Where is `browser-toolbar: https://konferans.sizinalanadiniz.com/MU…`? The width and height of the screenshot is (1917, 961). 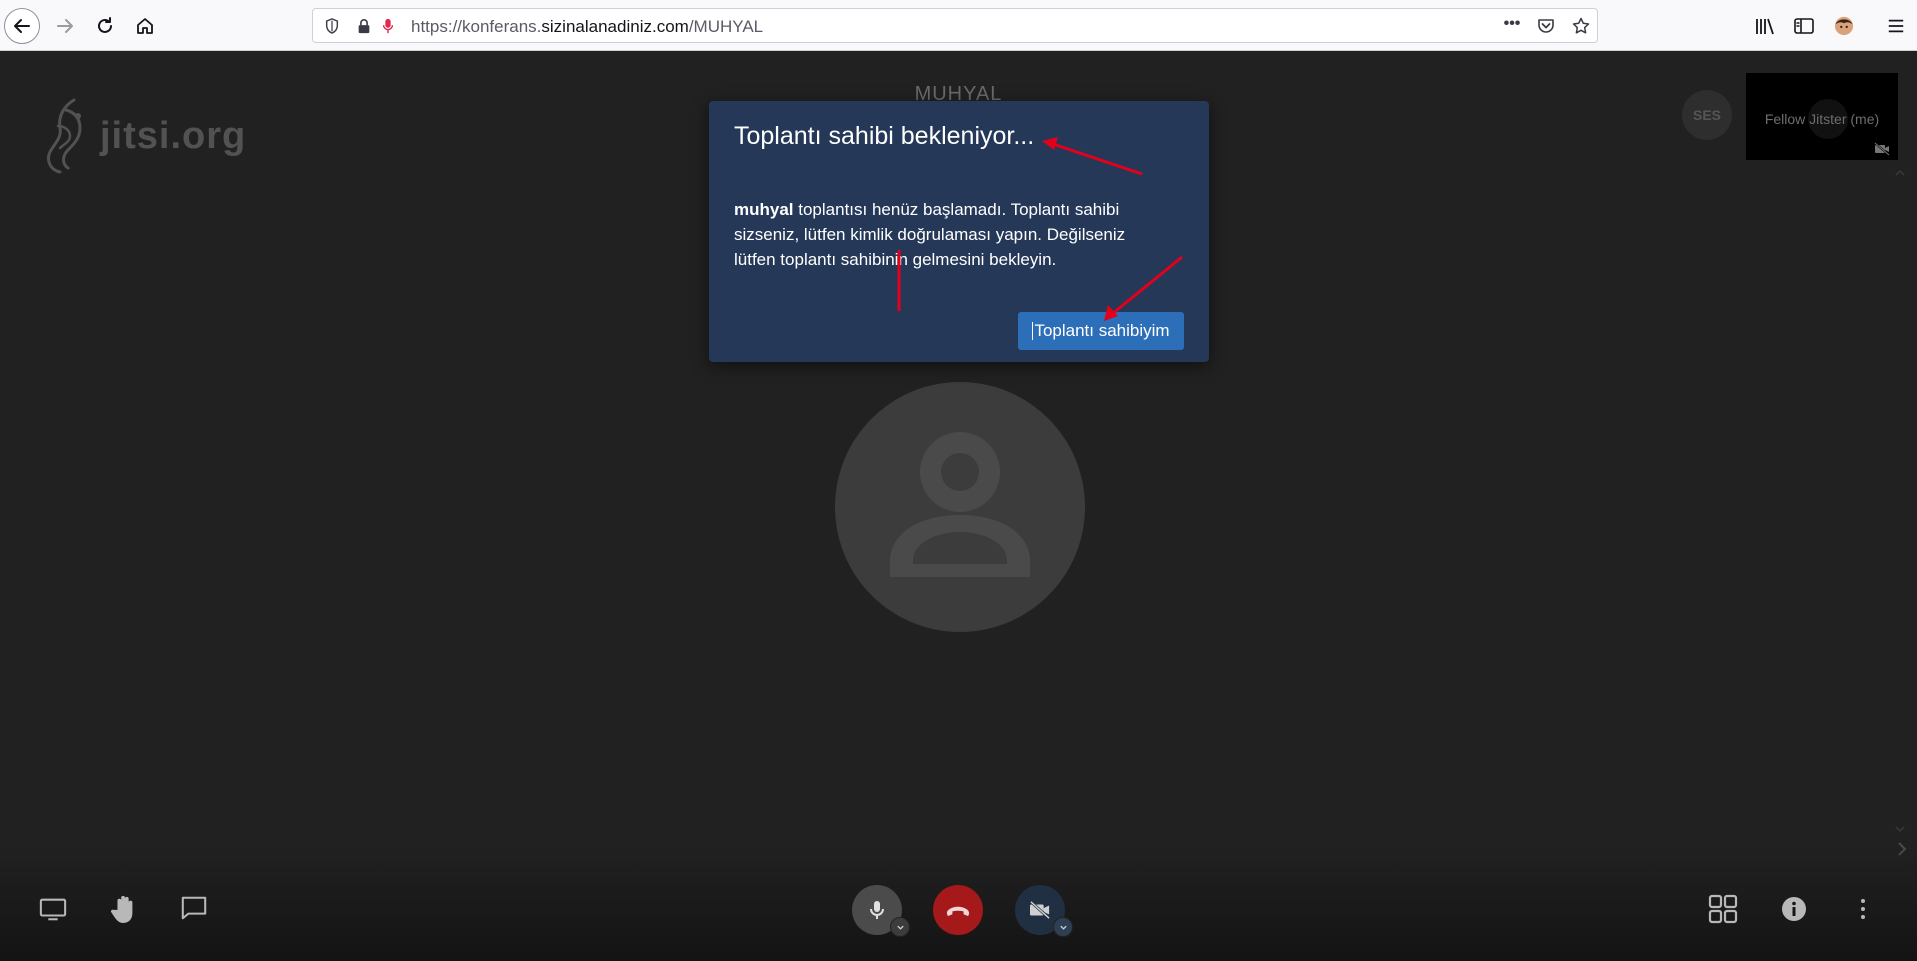
browser-toolbar: https://konferans.sizinalanadiniz.com/MU… is located at coordinates (958, 25).